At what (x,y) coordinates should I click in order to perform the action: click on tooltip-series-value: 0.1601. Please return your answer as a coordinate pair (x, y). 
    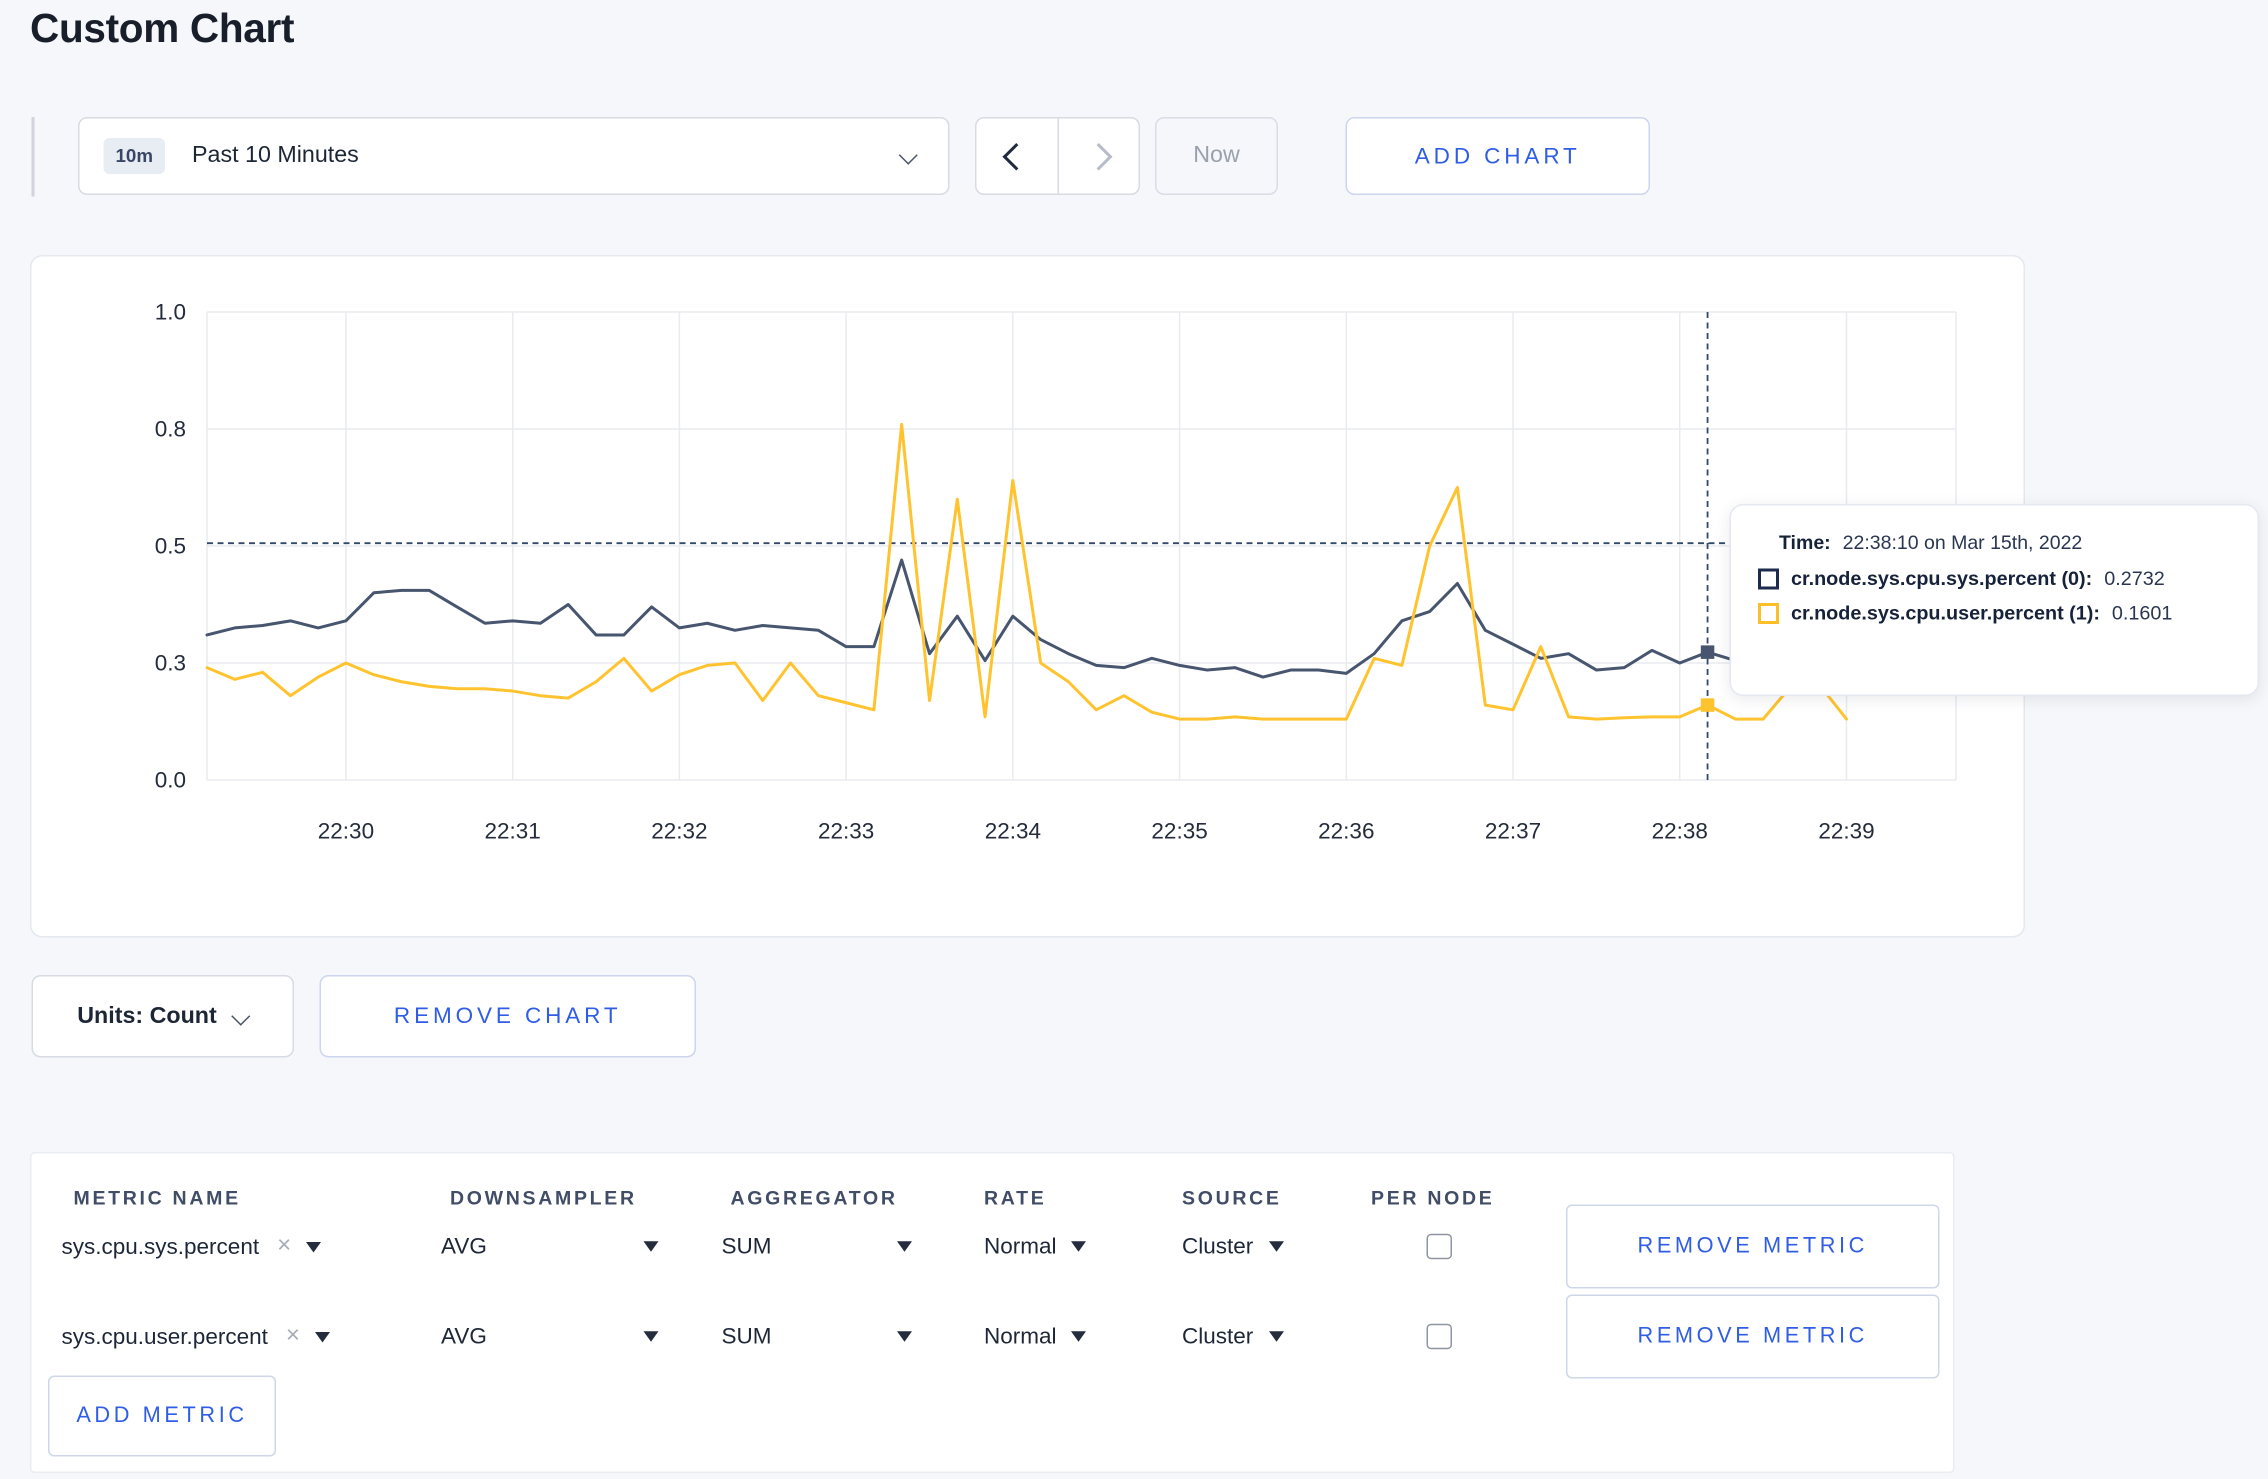
    Looking at the image, I should click on (2142, 613).